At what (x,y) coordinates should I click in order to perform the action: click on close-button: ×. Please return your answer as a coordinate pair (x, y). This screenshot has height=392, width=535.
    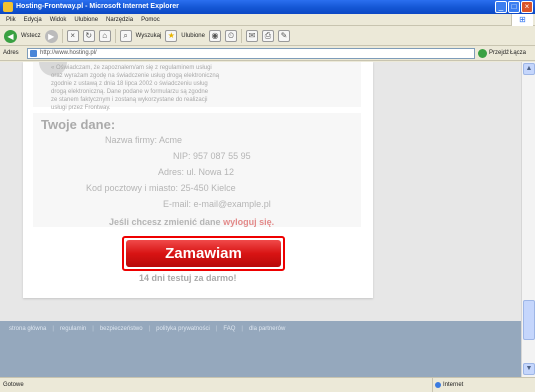
    Looking at the image, I should click on (527, 7).